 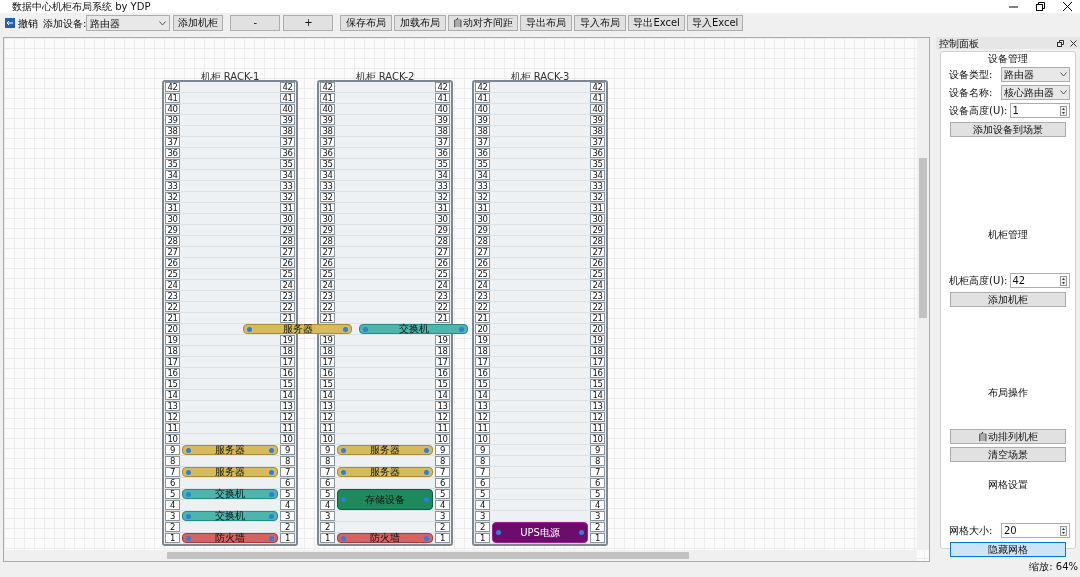 I want to click on unit-number: 6, so click(x=287, y=483).